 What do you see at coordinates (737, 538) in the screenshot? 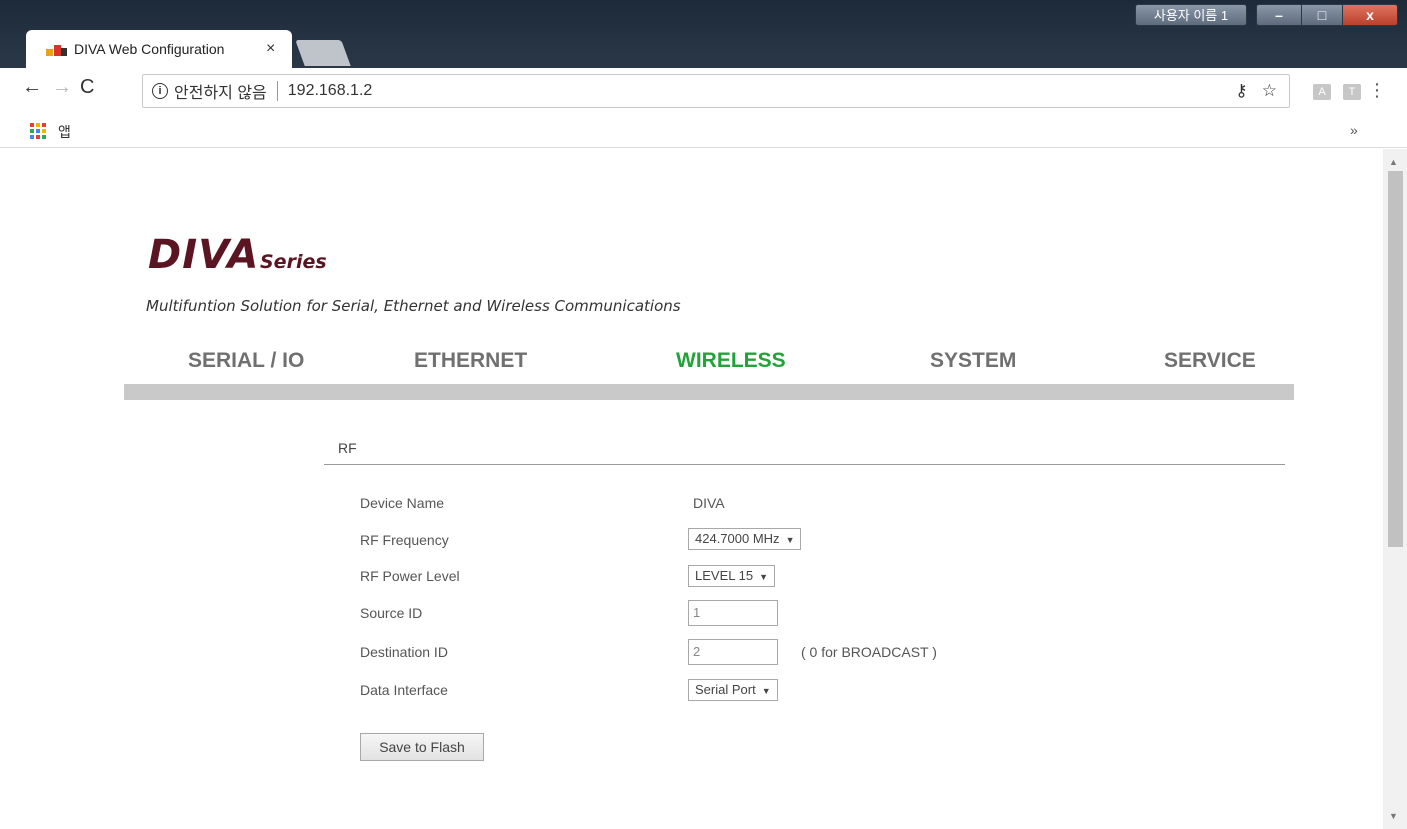
I see `rf-frequency-value: 424.7000 MHz` at bounding box center [737, 538].